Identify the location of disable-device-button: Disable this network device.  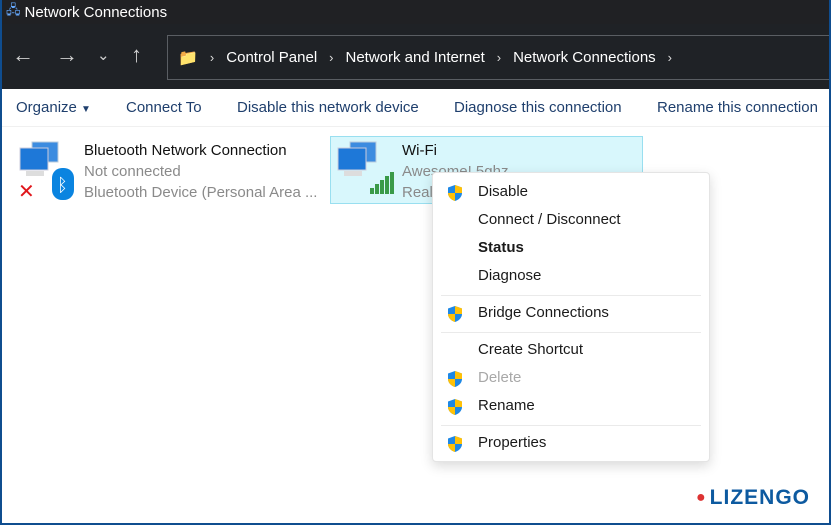
(328, 107).